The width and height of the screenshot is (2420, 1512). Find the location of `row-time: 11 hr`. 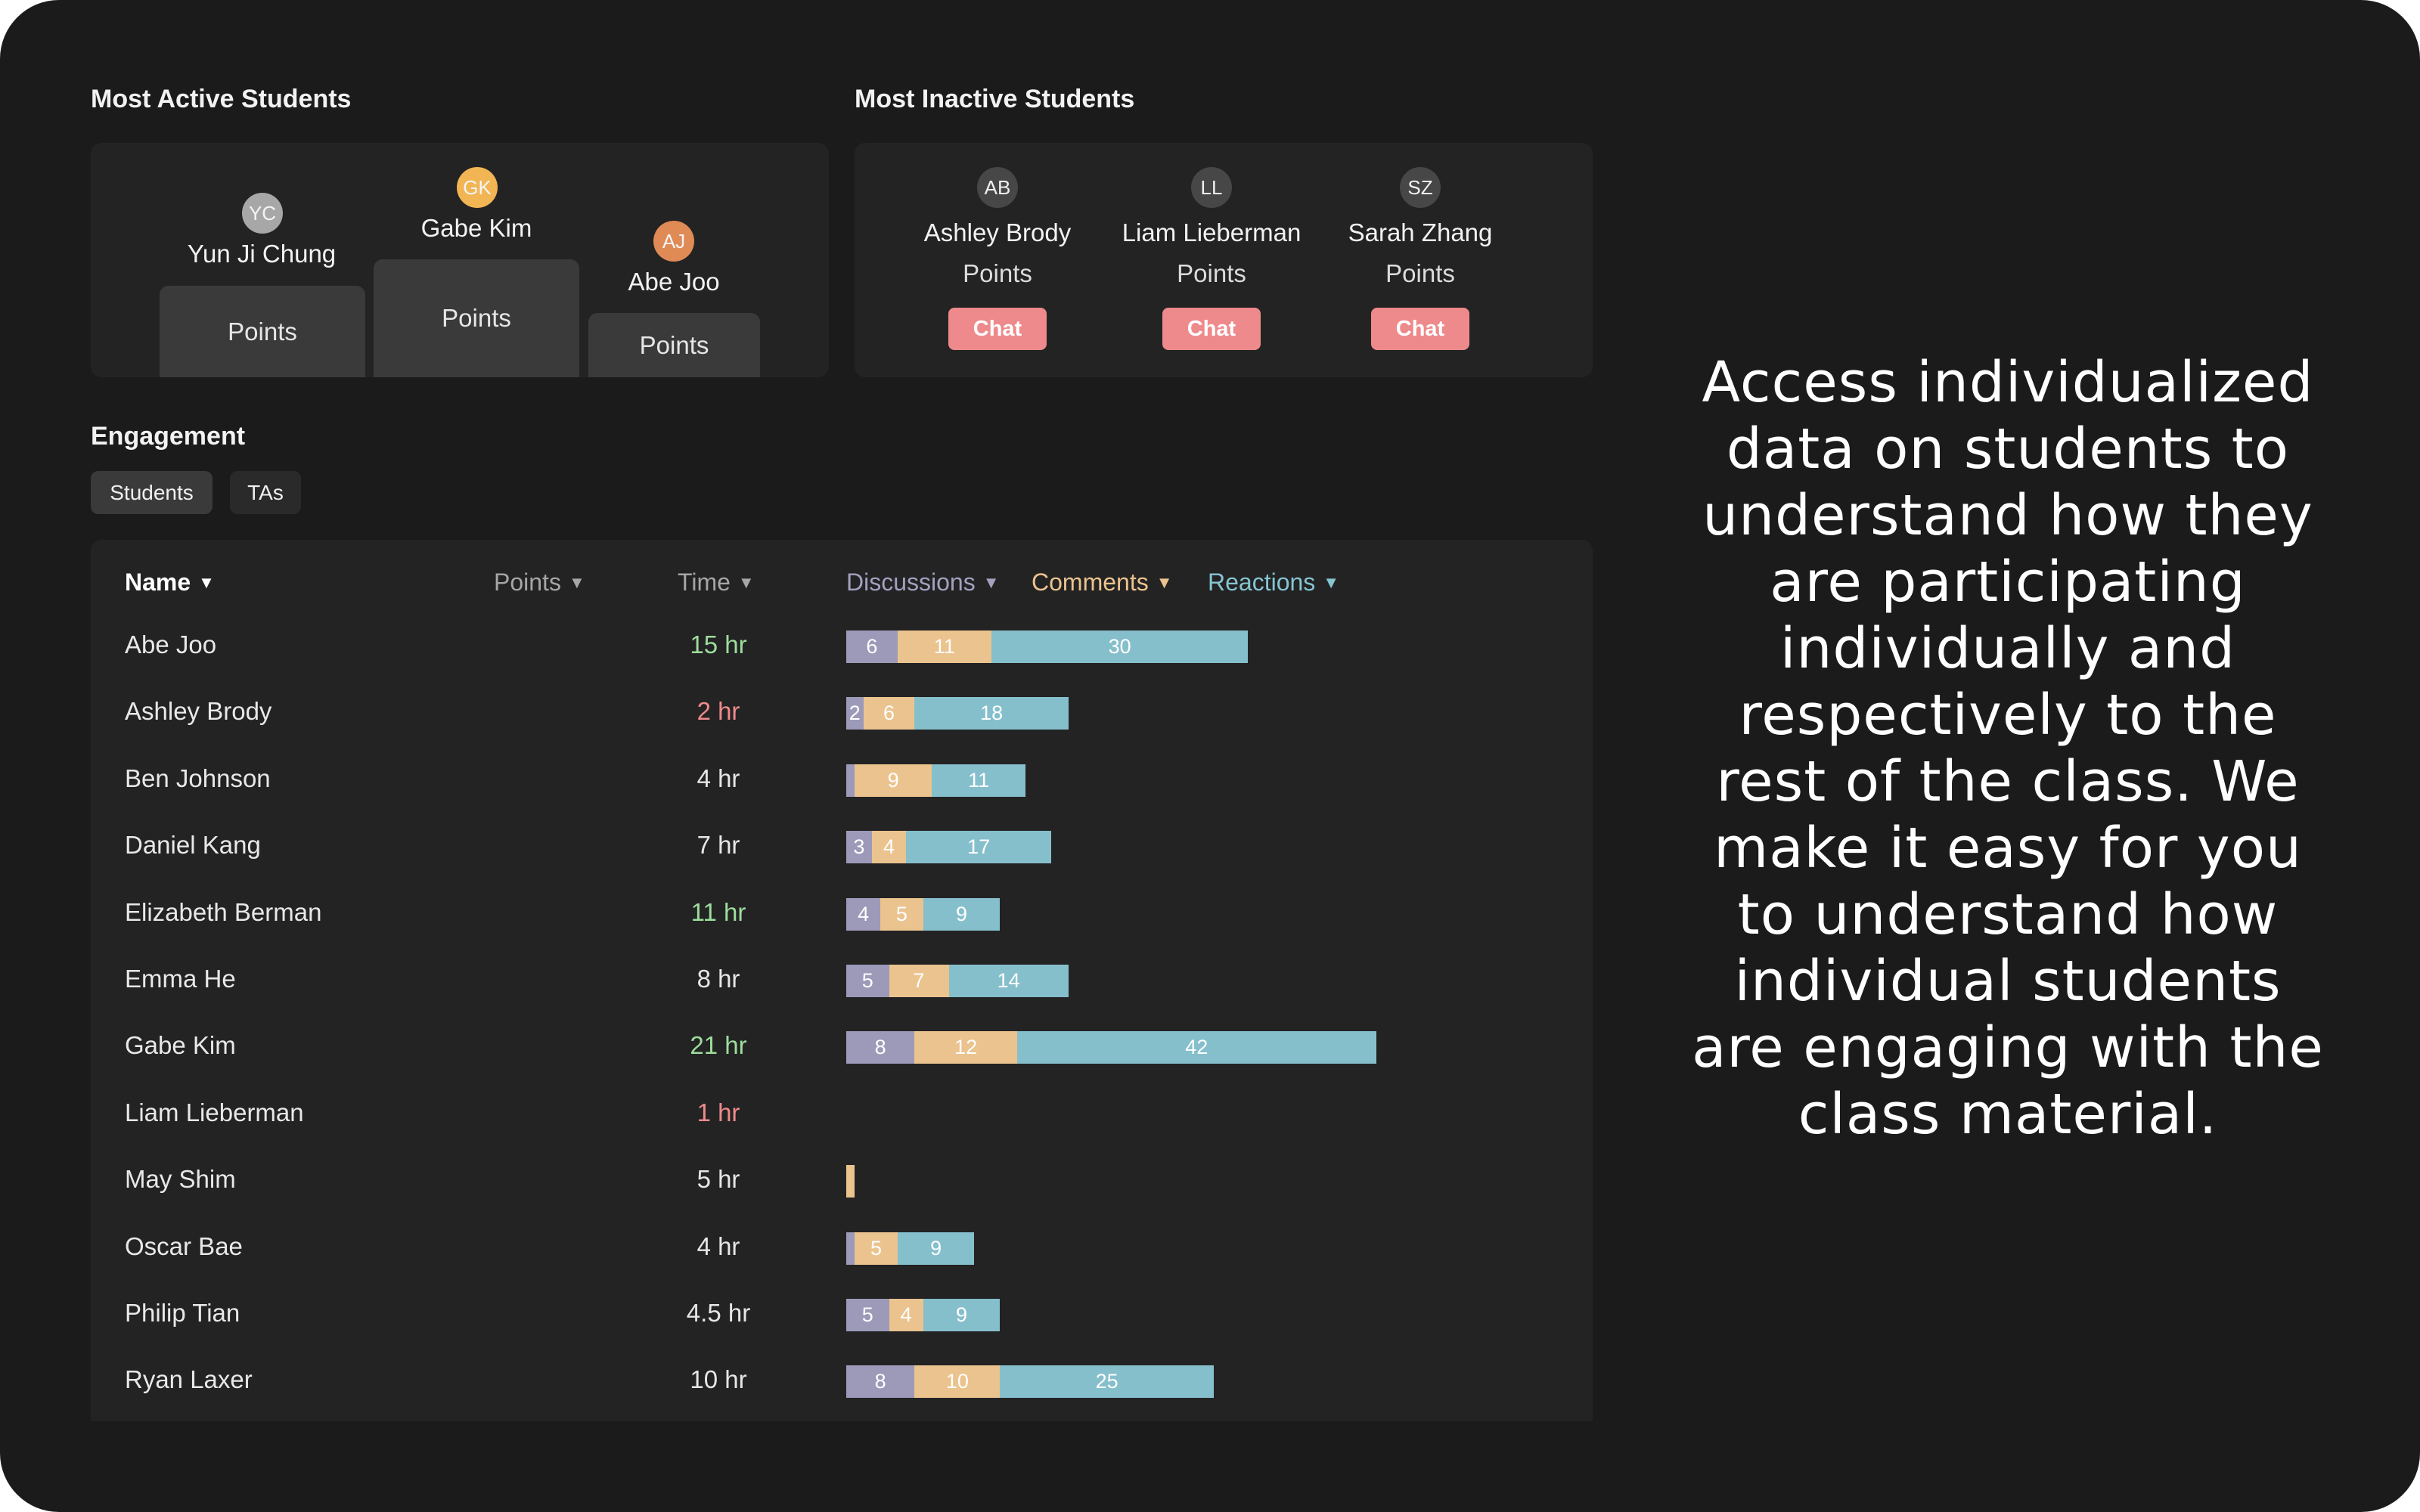

row-time: 11 hr is located at coordinates (718, 911).